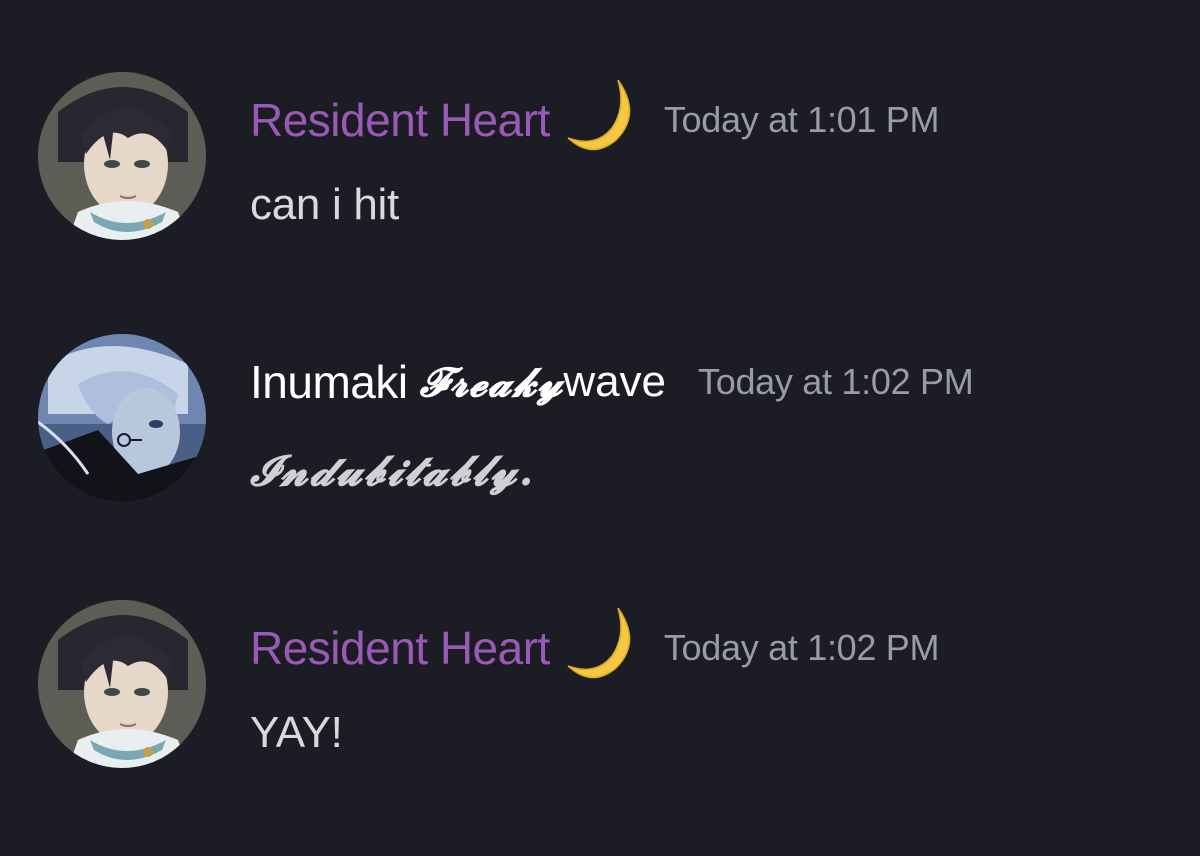 This screenshot has height=856, width=1200. Describe the element at coordinates (296, 732) in the screenshot. I see `message-text: YAY!` at that location.